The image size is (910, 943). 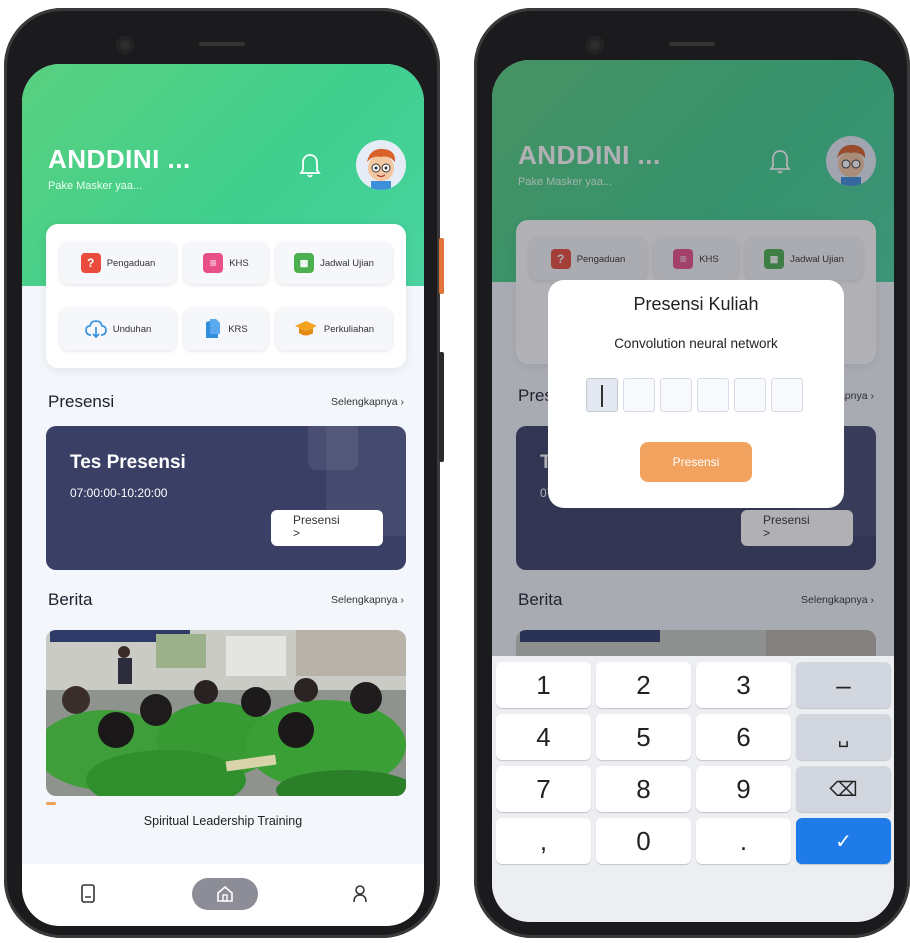 What do you see at coordinates (238, 329) in the screenshot?
I see `menu-label: KRS` at bounding box center [238, 329].